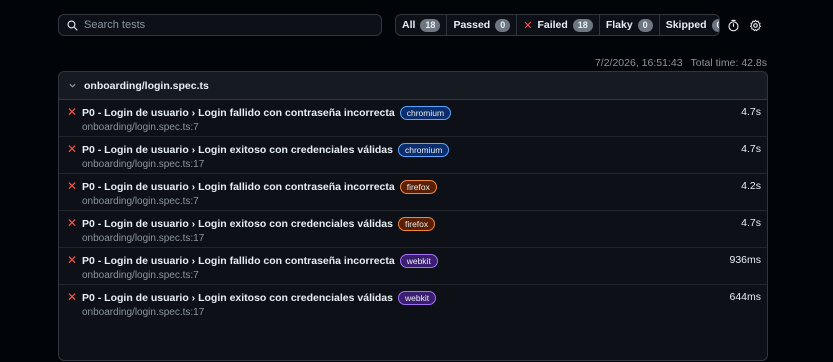 This screenshot has height=362, width=833. I want to click on search-input, so click(224, 25).